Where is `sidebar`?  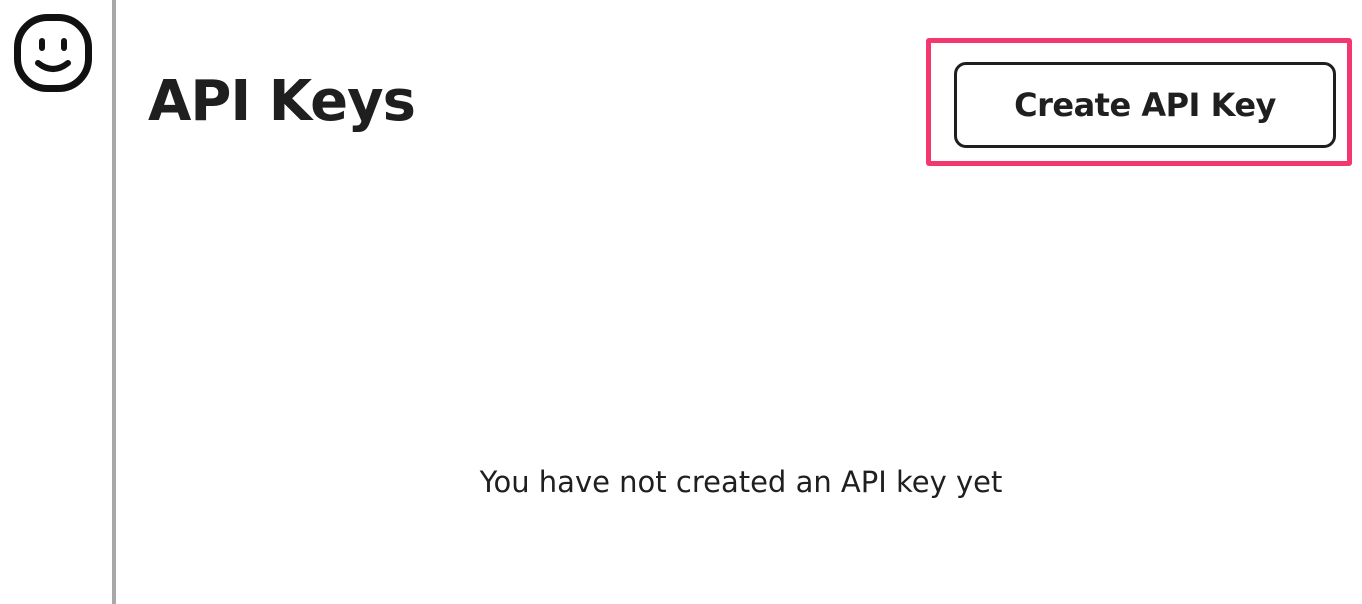 sidebar is located at coordinates (56, 302).